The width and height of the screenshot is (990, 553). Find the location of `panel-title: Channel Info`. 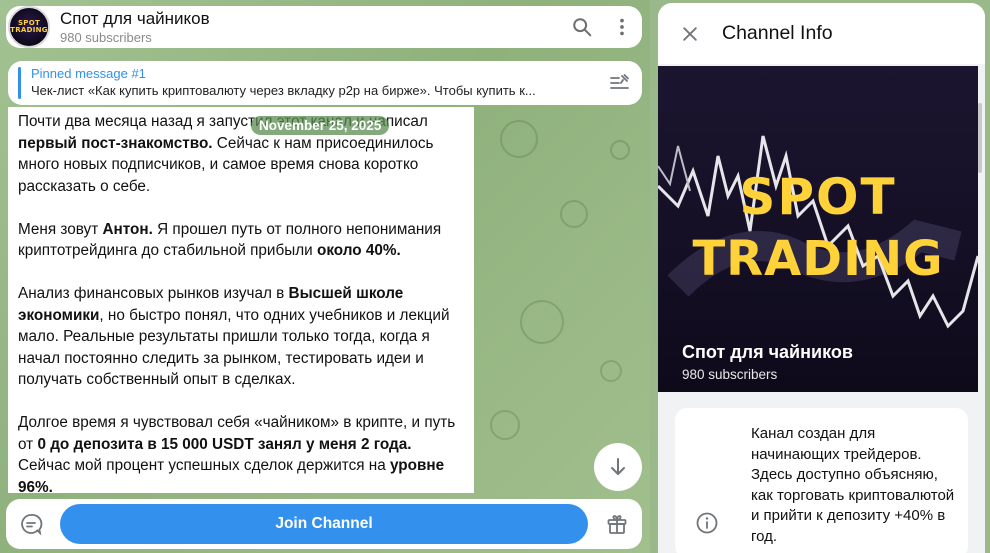

panel-title: Channel Info is located at coordinates (777, 33).